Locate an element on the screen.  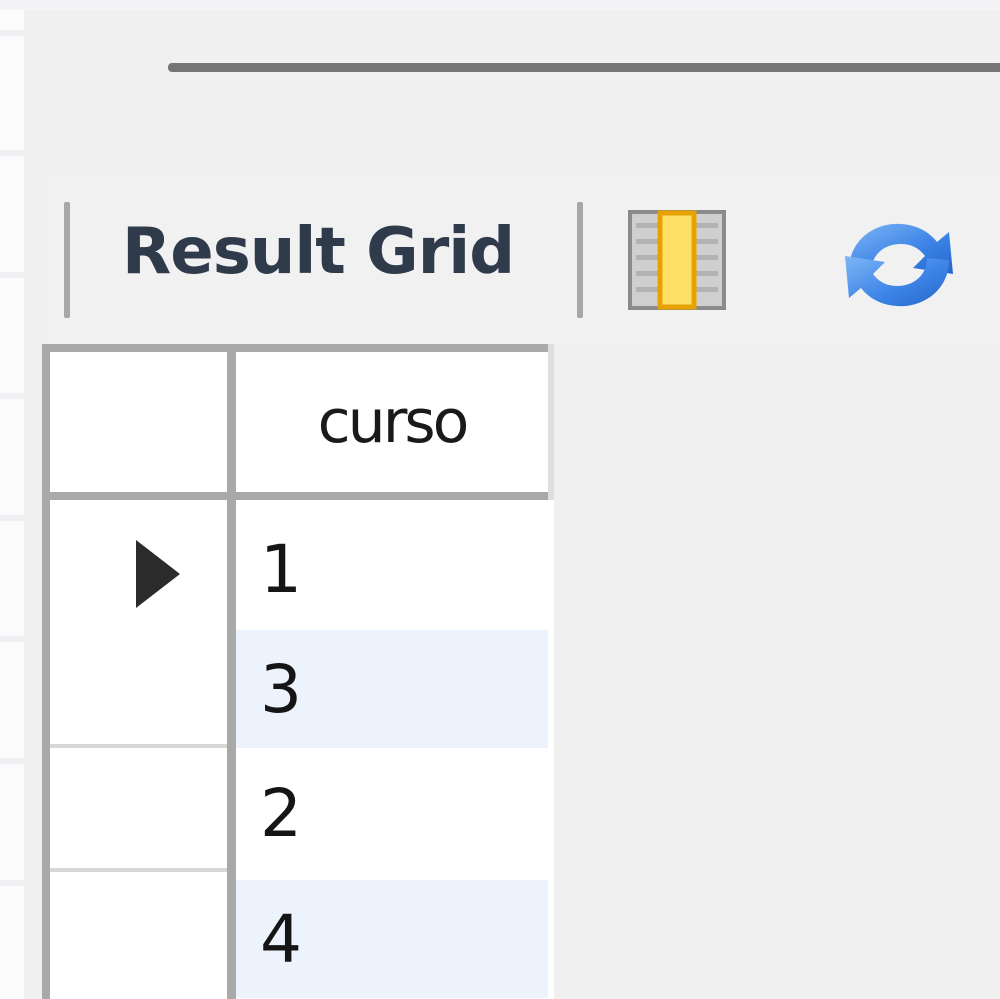
result-grid-label: Result Grid is located at coordinates (318, 252).